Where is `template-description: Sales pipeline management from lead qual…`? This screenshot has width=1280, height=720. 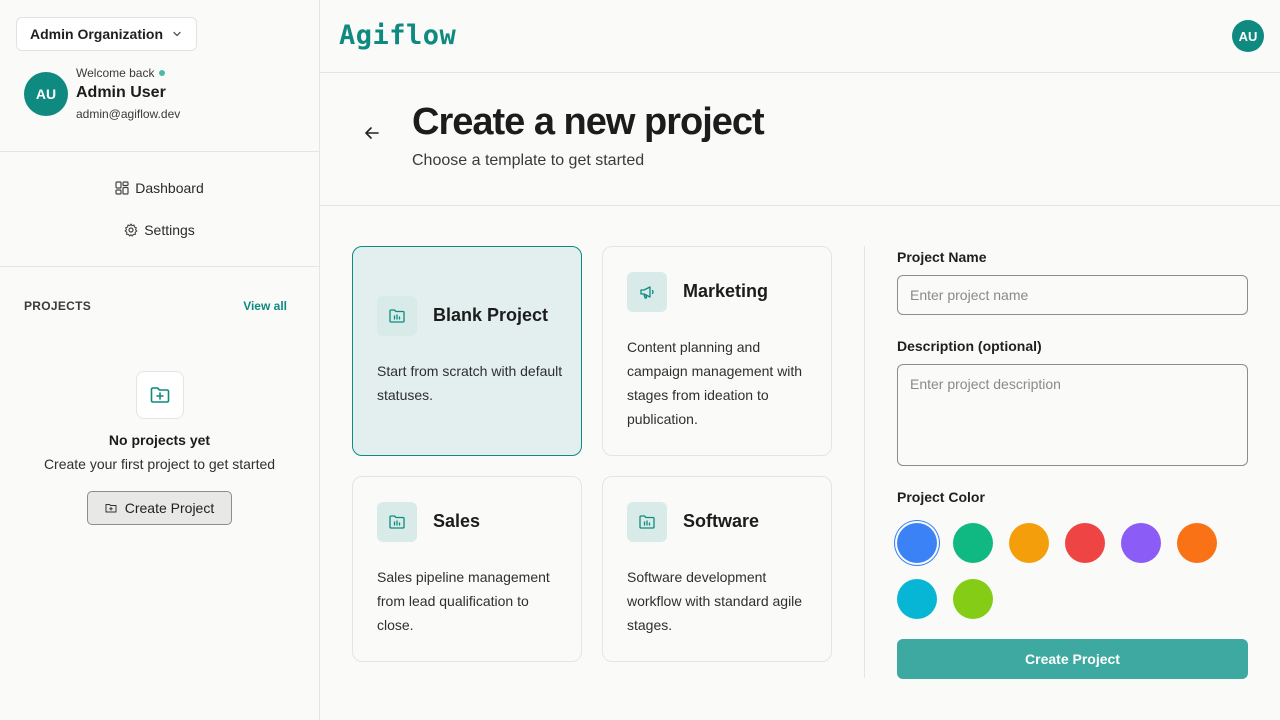 template-description: Sales pipeline management from lead qual… is located at coordinates (463, 601).